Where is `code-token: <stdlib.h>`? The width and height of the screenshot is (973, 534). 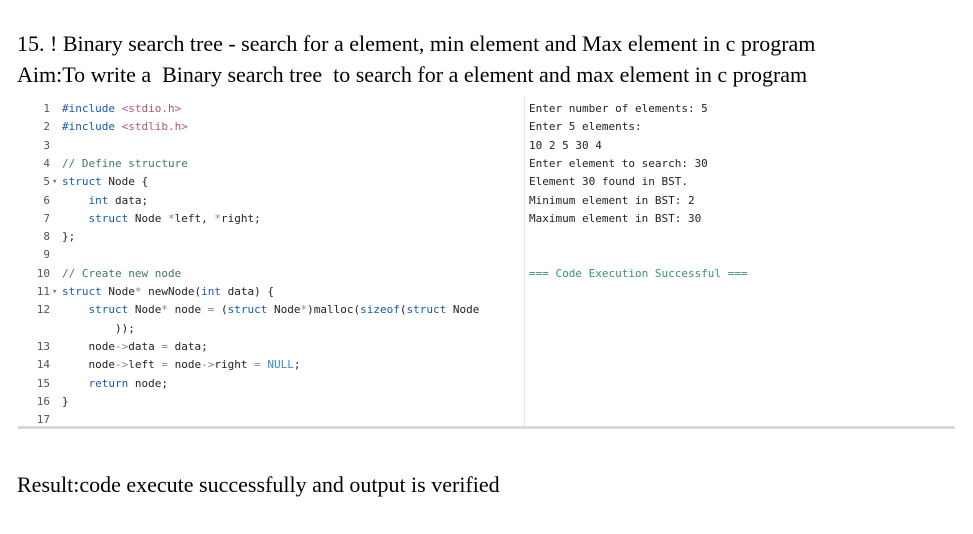
code-token: <stdlib.h> is located at coordinates (154, 127).